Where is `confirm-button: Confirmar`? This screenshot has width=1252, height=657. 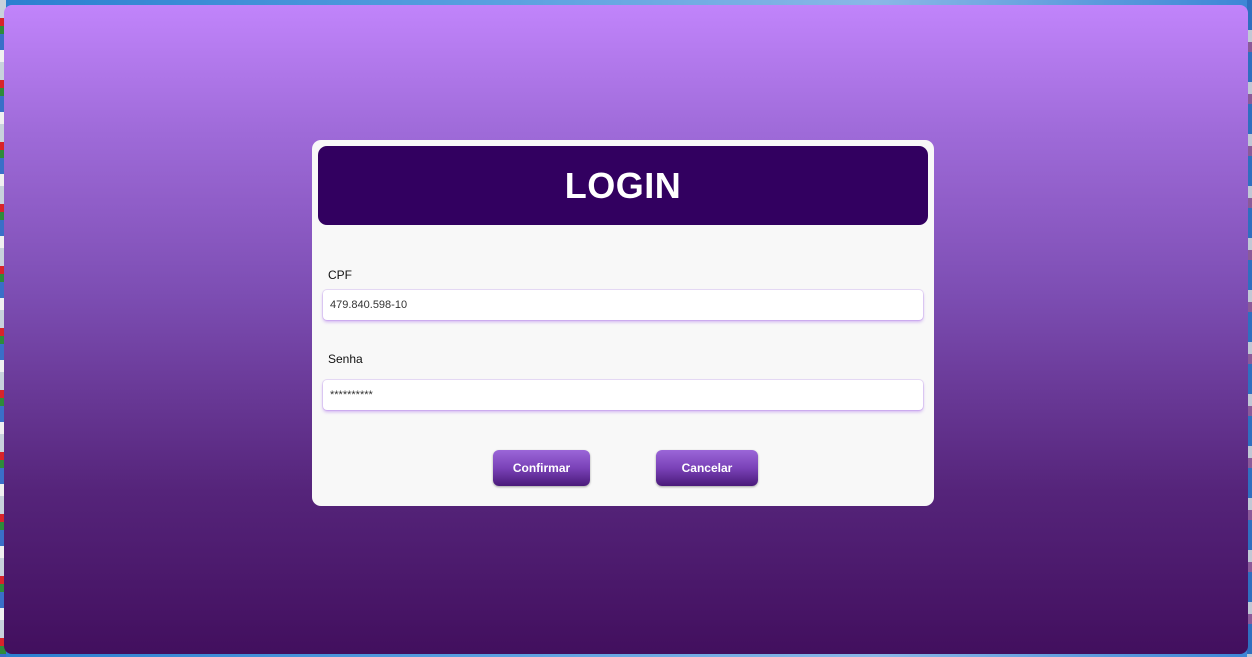 confirm-button: Confirmar is located at coordinates (541, 468).